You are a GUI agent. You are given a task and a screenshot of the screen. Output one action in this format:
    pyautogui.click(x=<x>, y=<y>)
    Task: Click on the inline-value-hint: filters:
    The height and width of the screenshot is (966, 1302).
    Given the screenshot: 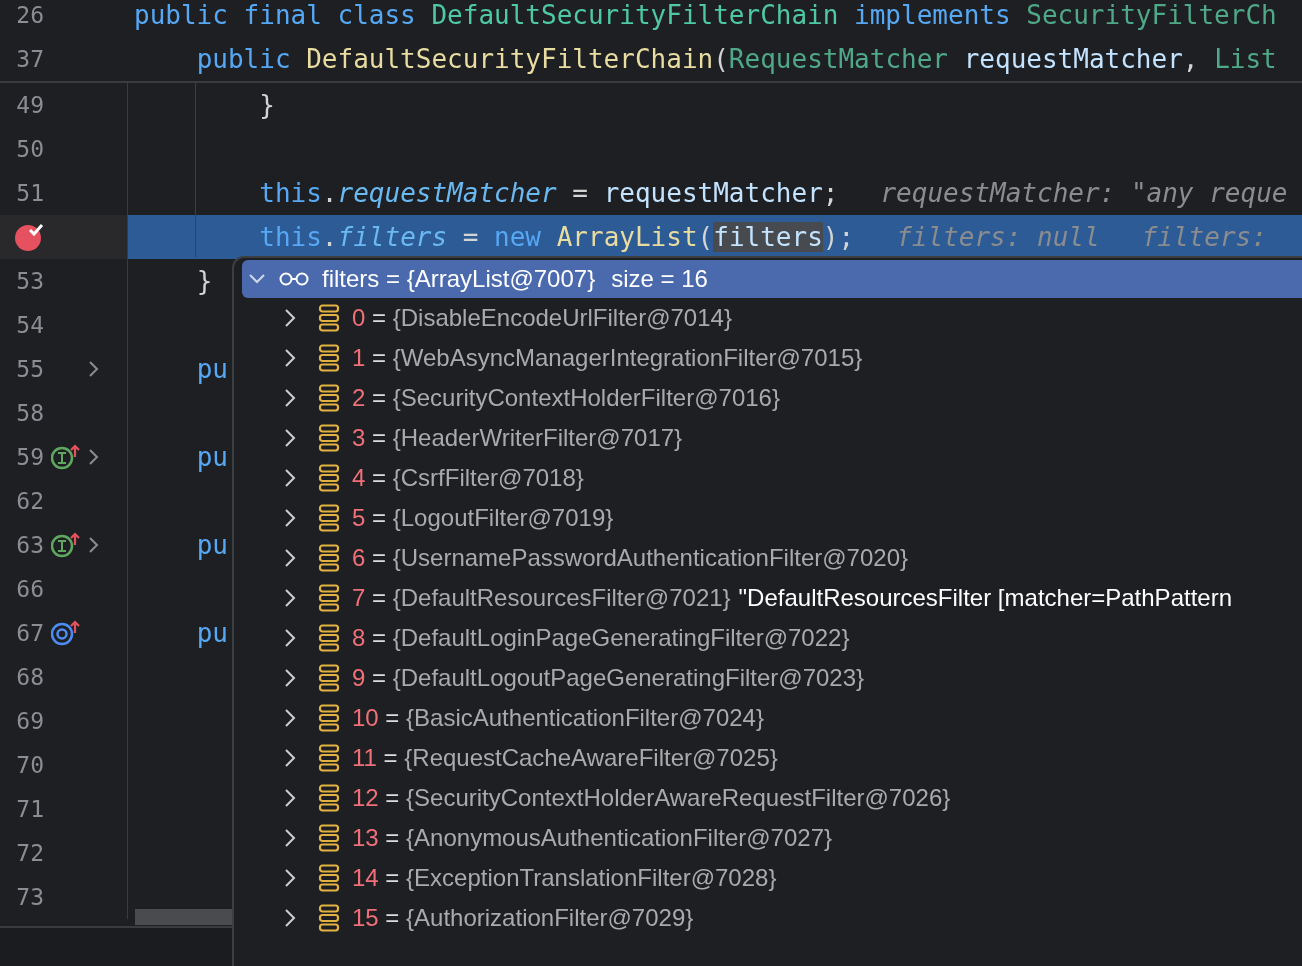 What is the action you would take?
    pyautogui.click(x=1204, y=237)
    